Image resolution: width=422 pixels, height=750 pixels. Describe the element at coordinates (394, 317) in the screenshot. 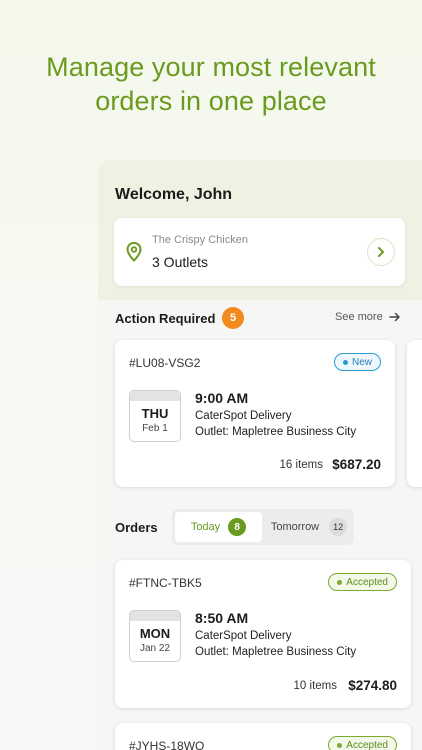

I see `arrow-right-icon` at that location.